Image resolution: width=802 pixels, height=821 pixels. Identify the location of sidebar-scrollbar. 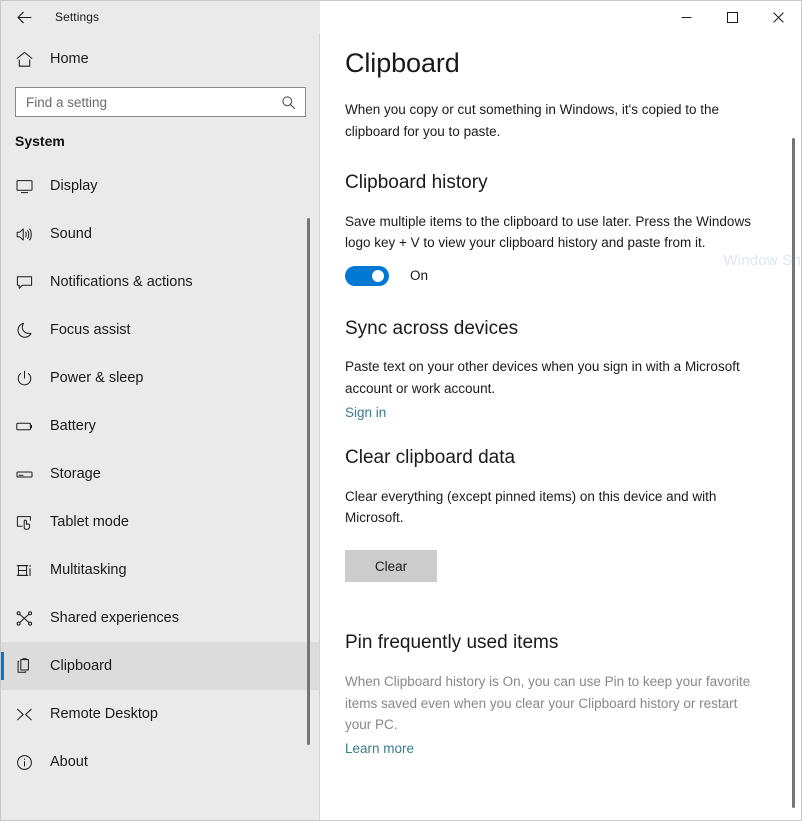
(308, 481).